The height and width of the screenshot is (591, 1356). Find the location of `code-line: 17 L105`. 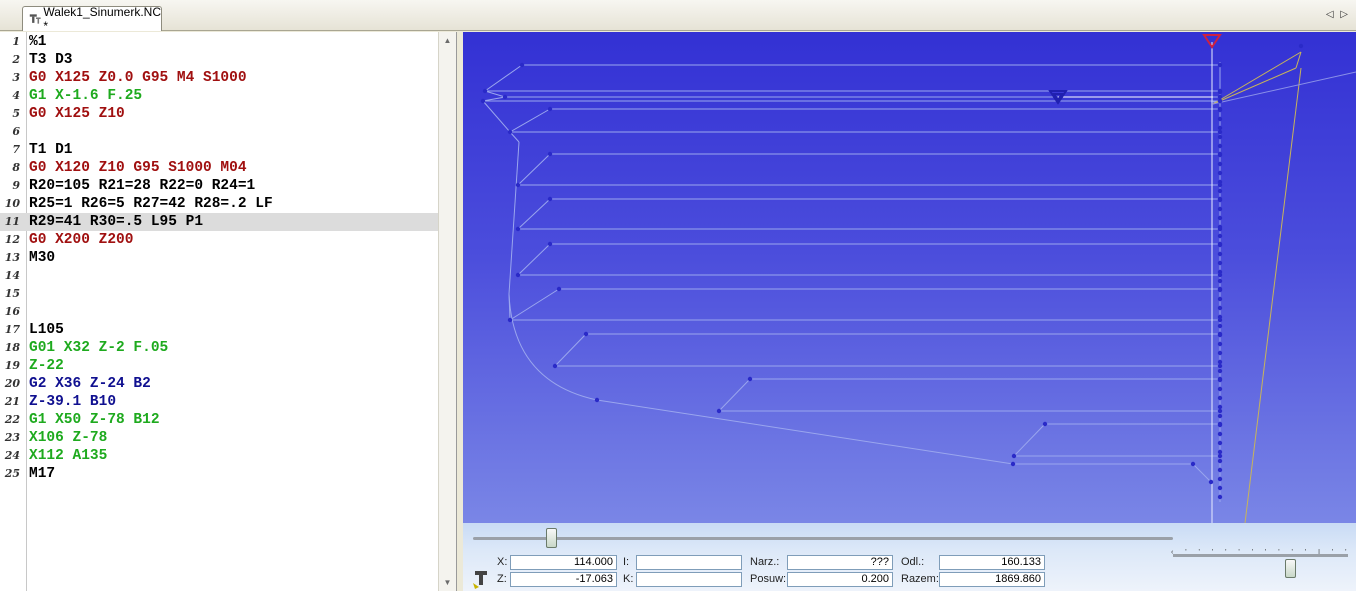

code-line: 17 L105 is located at coordinates (219, 330).